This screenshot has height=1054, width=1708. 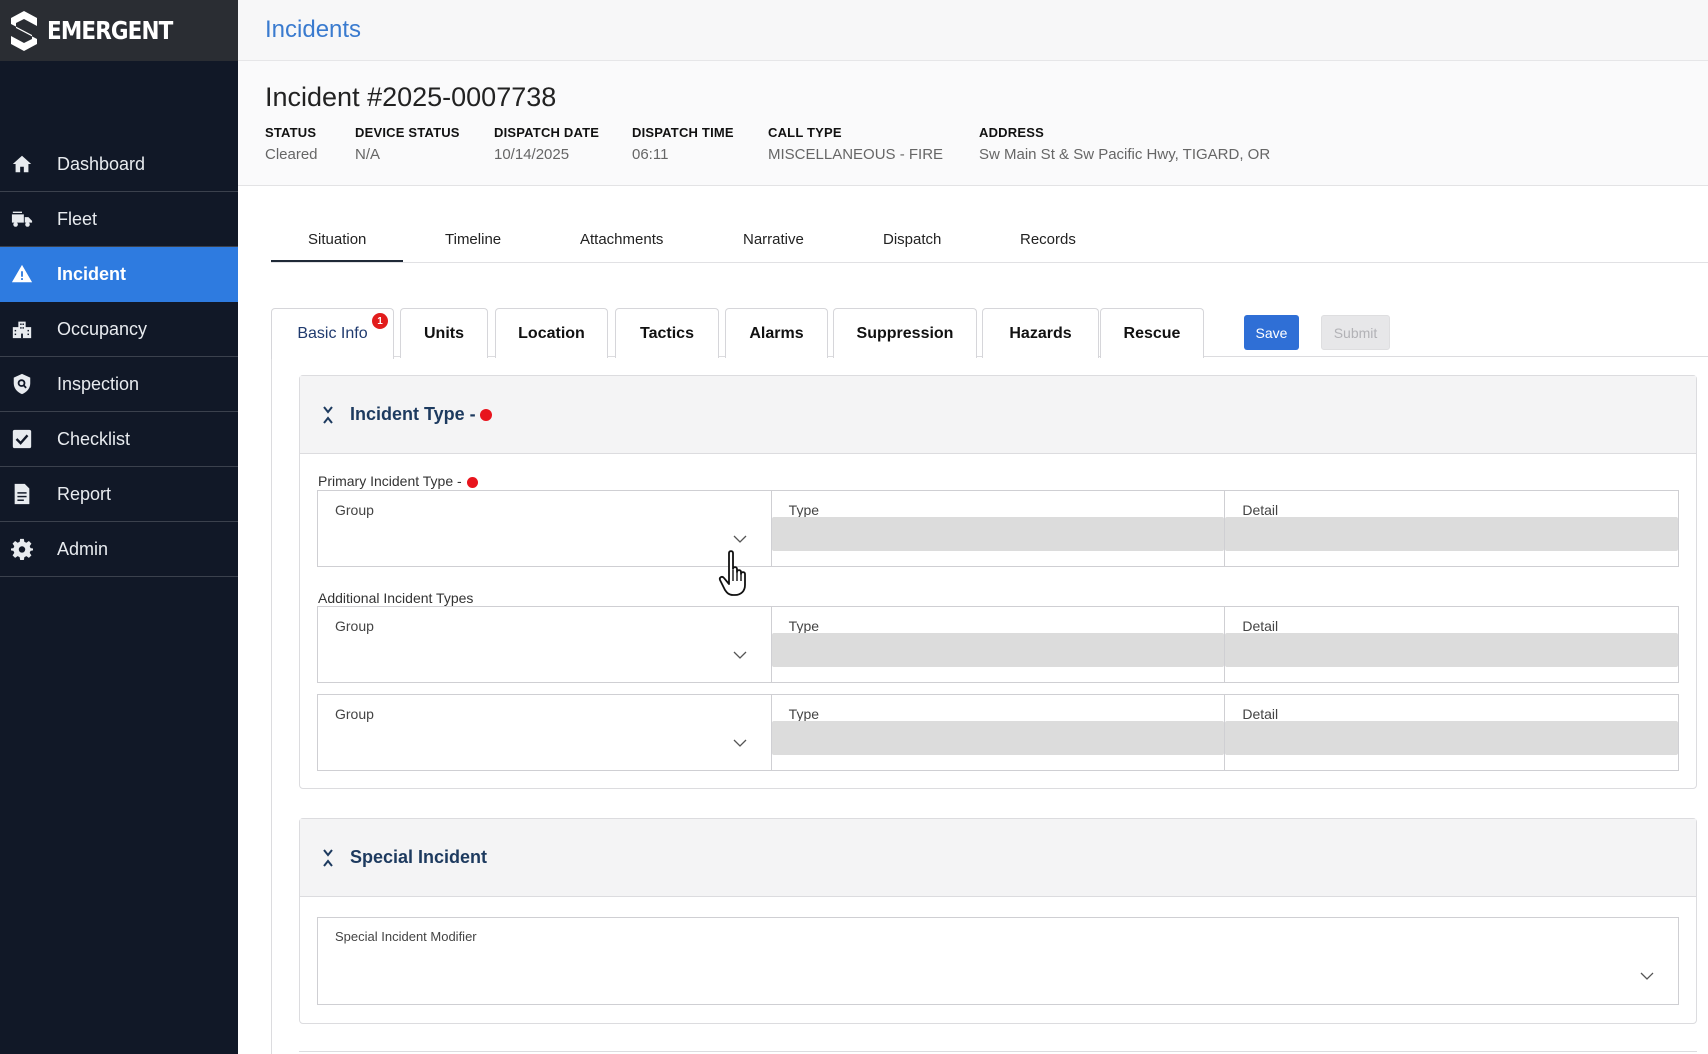 I want to click on shield-search-icon, so click(x=22, y=384).